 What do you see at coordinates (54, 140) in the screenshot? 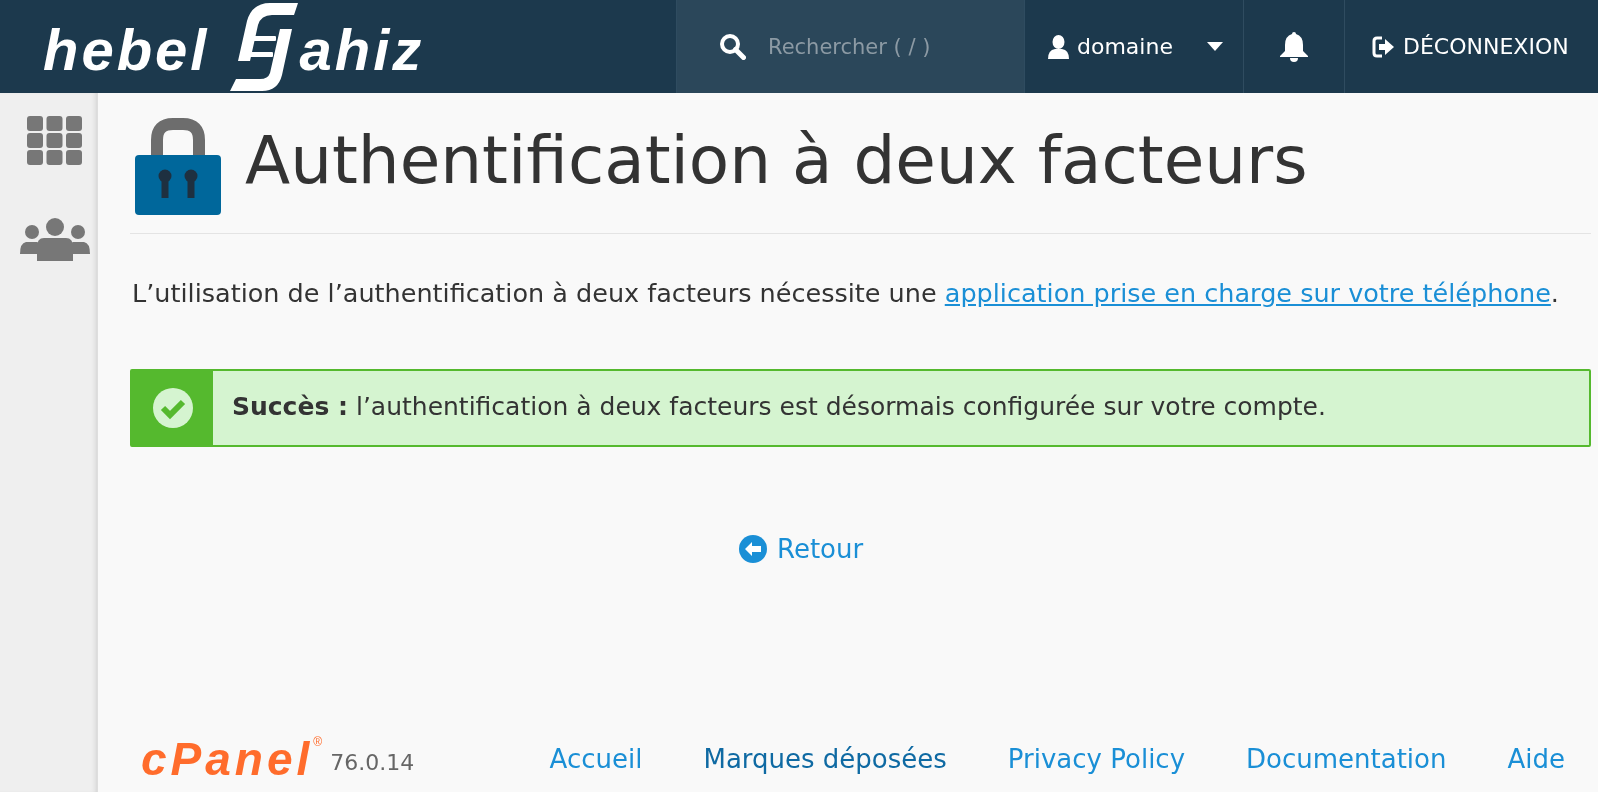
I see `apps-grid-icon` at bounding box center [54, 140].